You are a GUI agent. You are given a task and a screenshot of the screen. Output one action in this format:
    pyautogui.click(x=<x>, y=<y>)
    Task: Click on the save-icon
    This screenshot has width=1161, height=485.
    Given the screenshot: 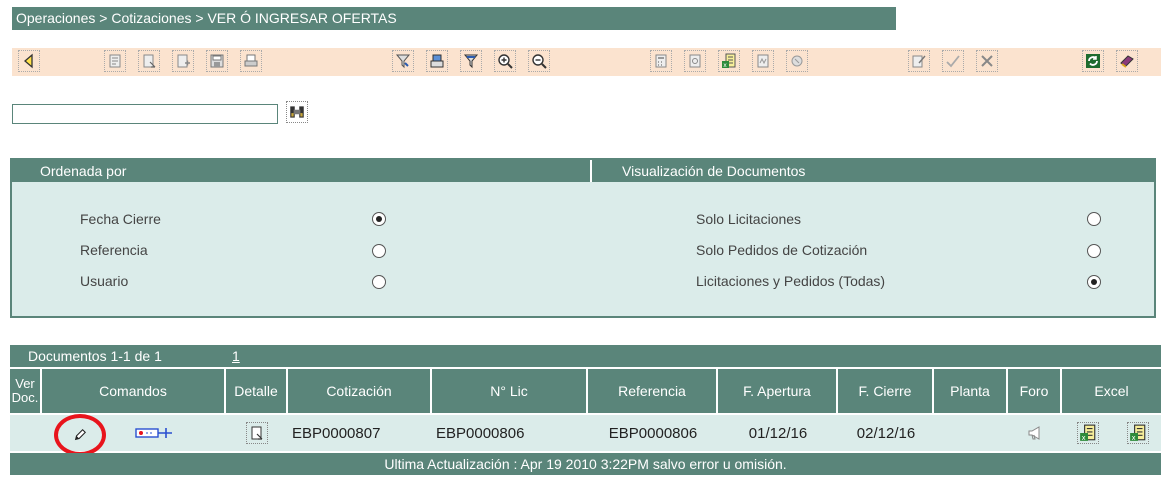 What is the action you would take?
    pyautogui.click(x=217, y=61)
    